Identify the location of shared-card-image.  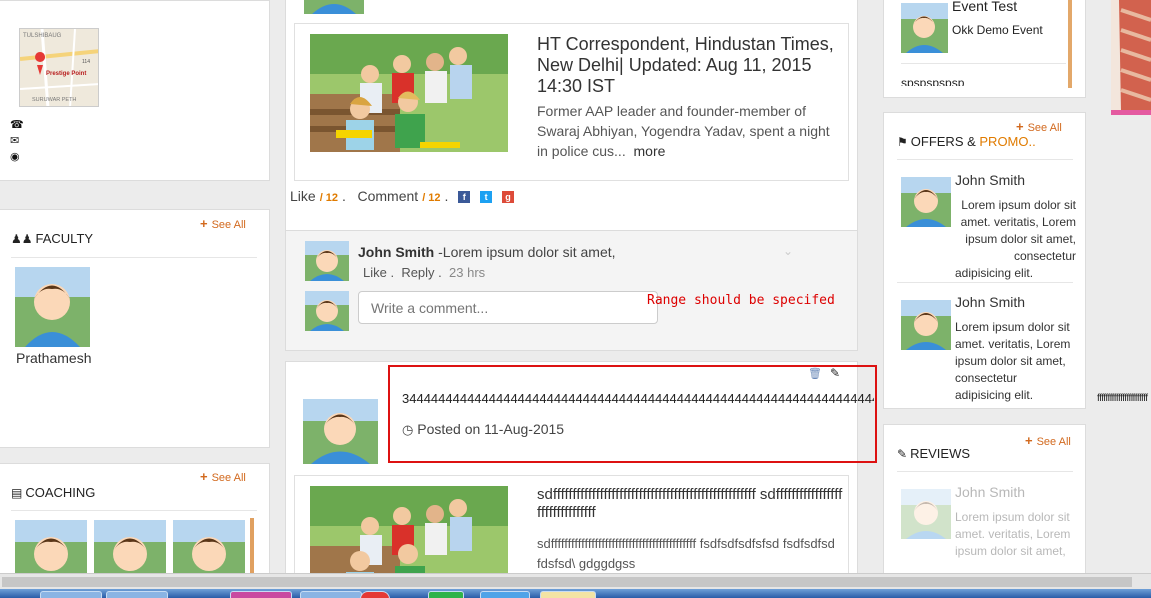
(409, 536).